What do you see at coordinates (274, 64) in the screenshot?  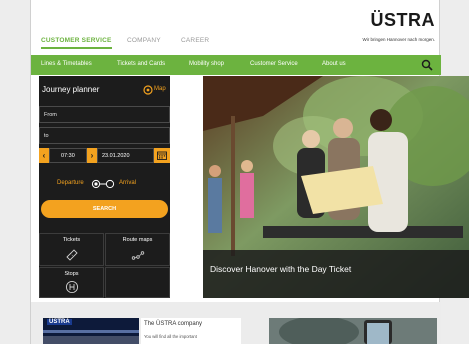 I see `menu-item-customer-service: Customer Service` at bounding box center [274, 64].